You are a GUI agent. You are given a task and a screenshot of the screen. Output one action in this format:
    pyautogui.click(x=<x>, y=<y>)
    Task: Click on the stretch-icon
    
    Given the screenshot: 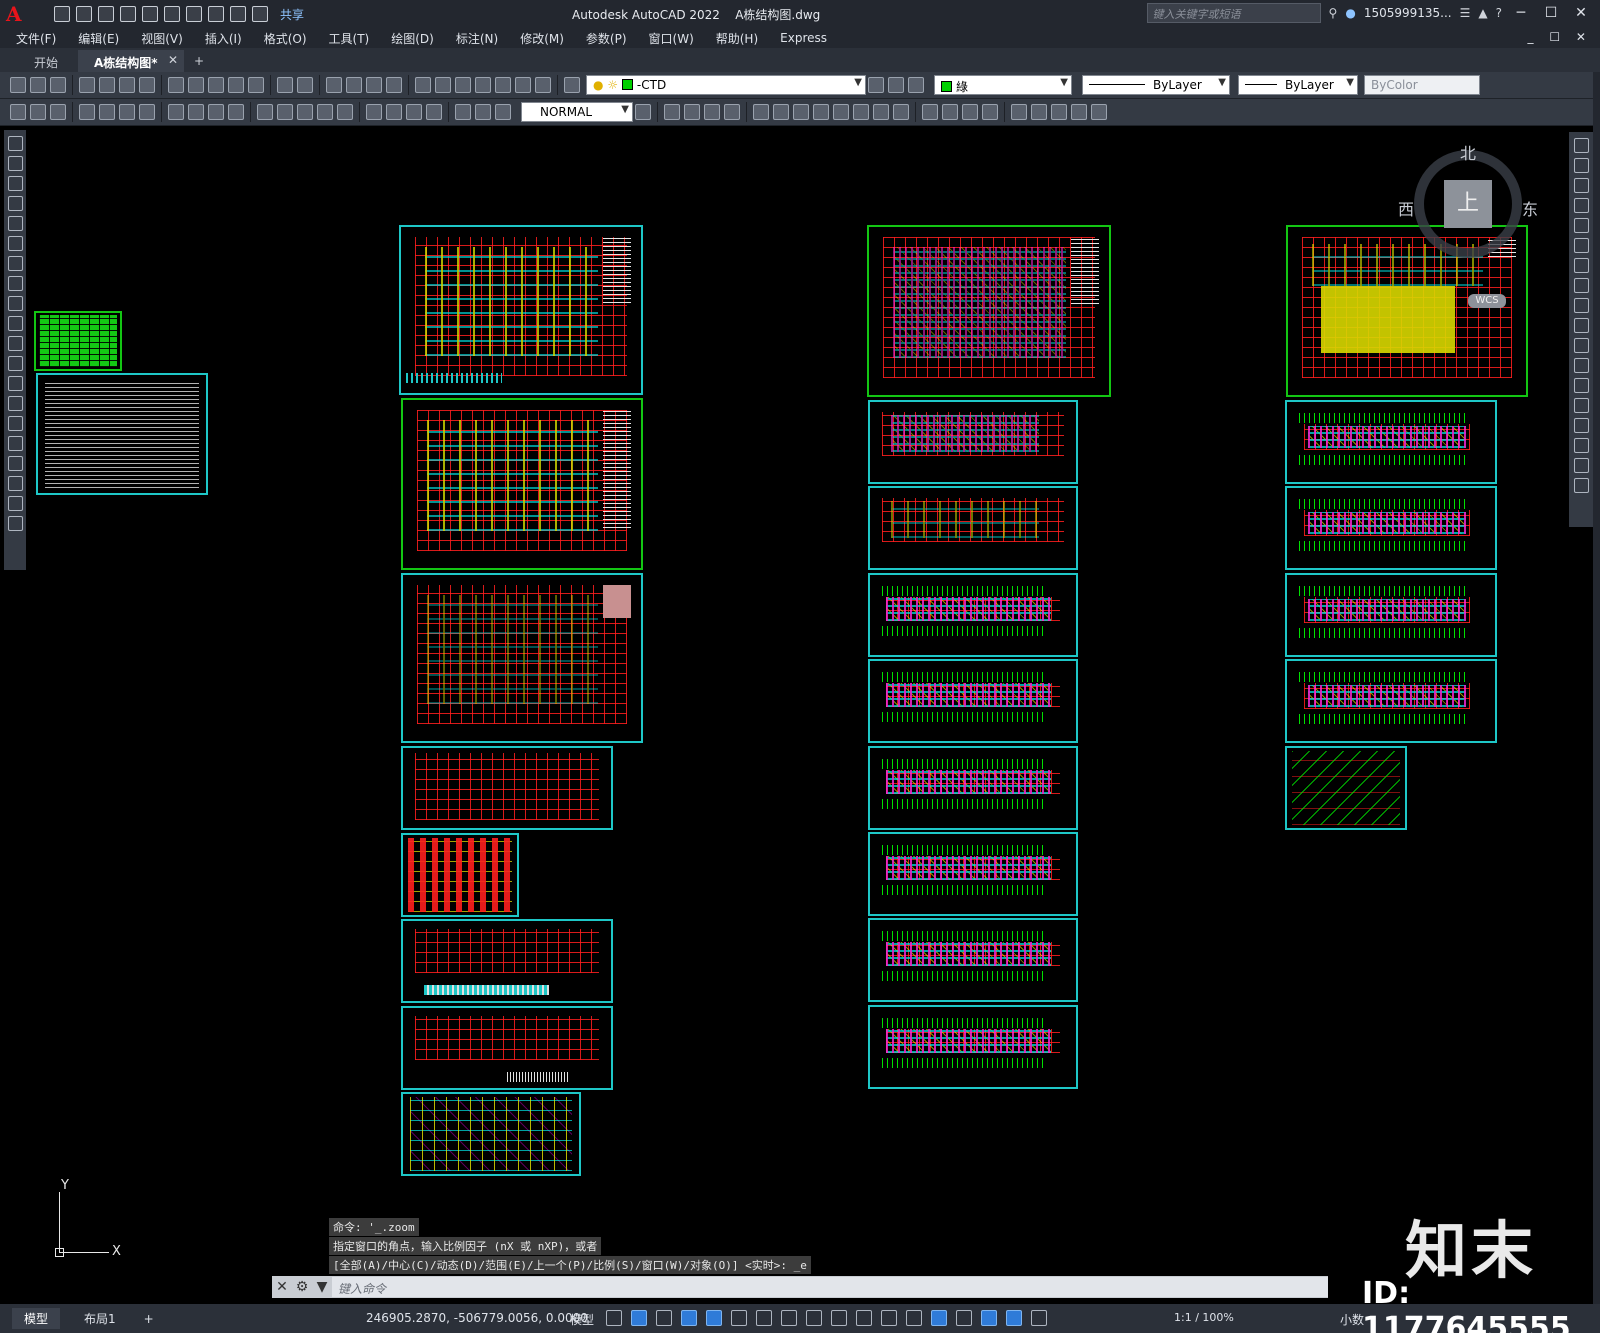 What is the action you would take?
    pyautogui.click(x=1581, y=305)
    